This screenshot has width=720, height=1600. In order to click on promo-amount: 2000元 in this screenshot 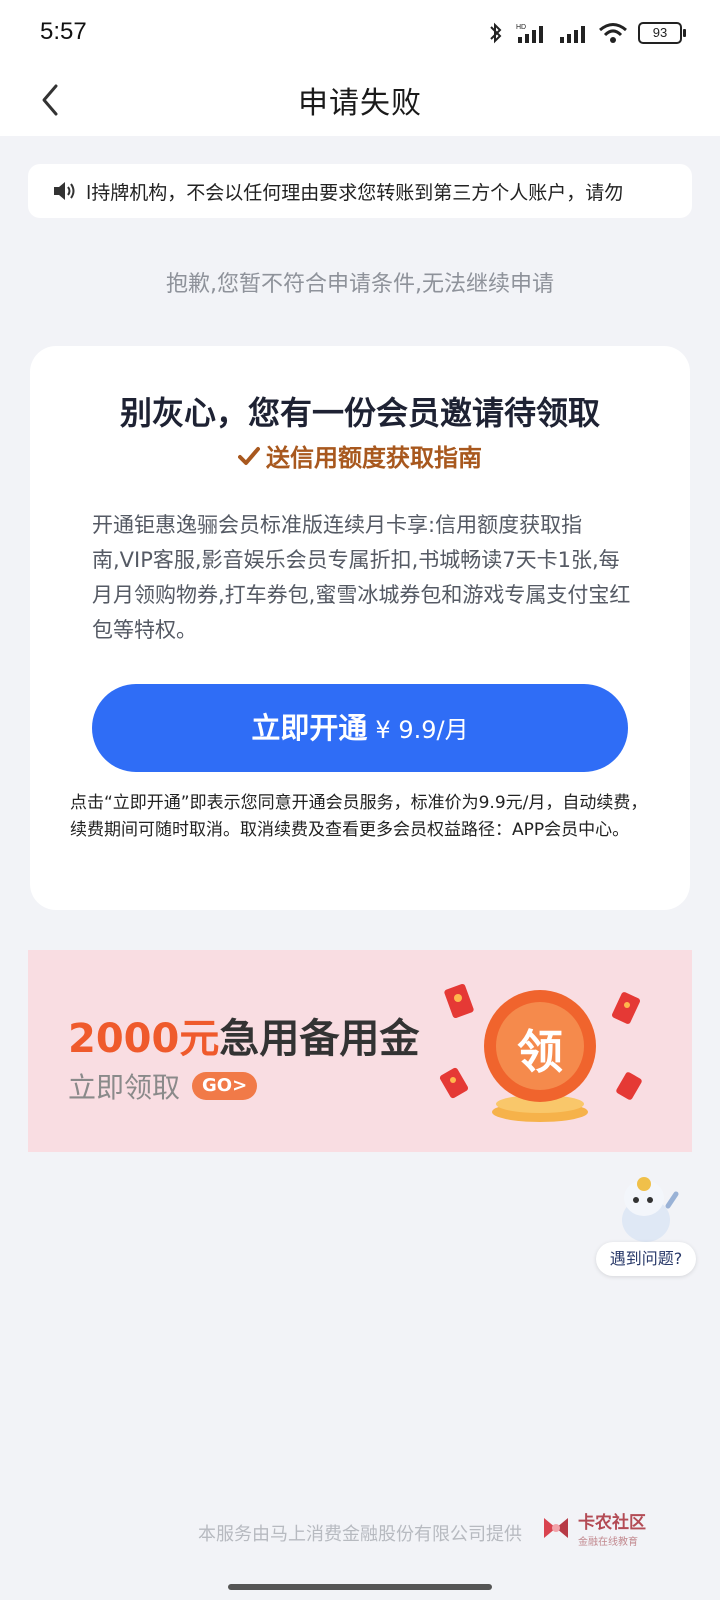, I will do `click(144, 1039)`.